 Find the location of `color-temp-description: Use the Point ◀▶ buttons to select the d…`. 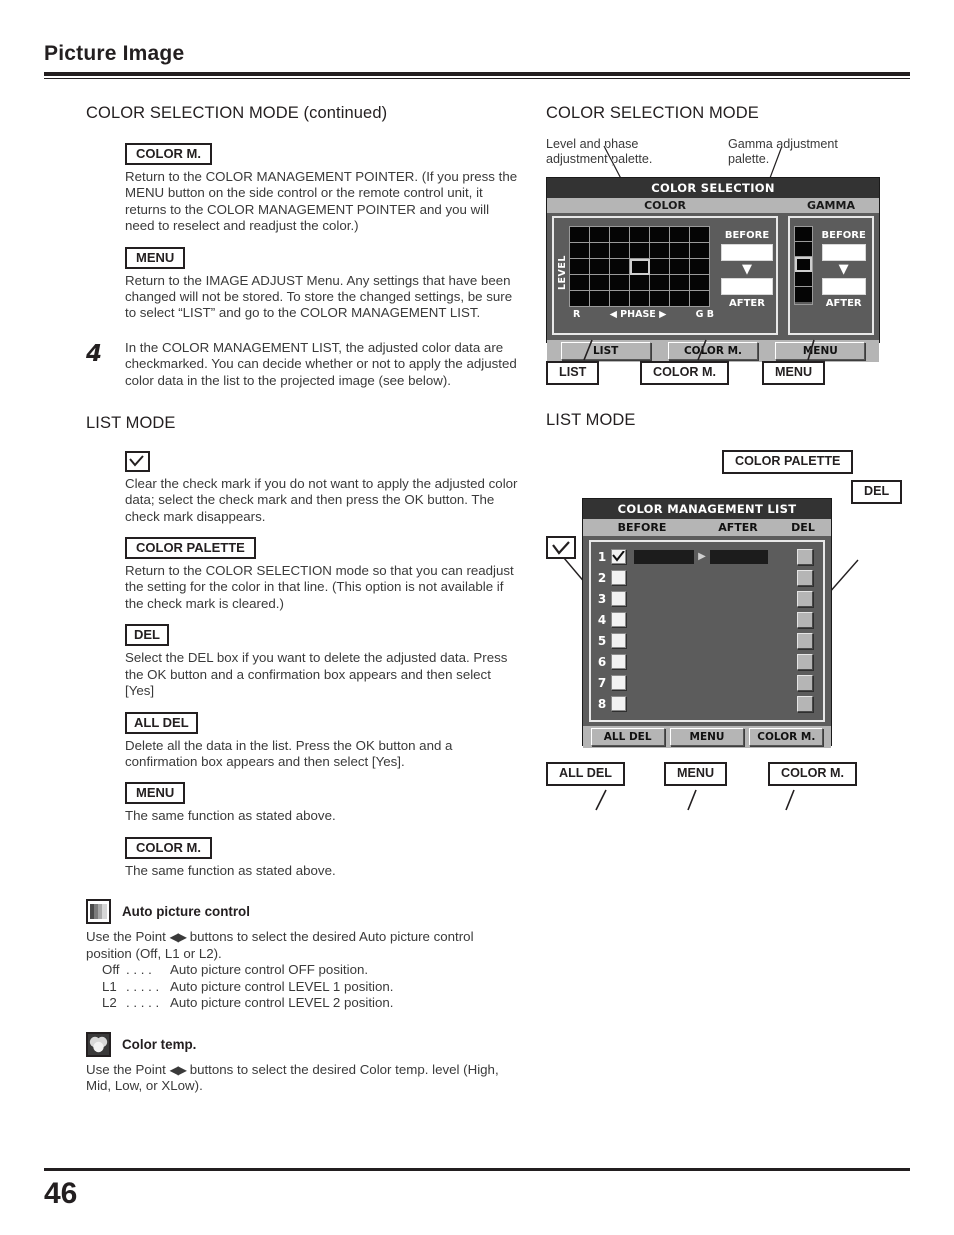

color-temp-description: Use the Point ◀▶ buttons to select the d… is located at coordinates (304, 1078).